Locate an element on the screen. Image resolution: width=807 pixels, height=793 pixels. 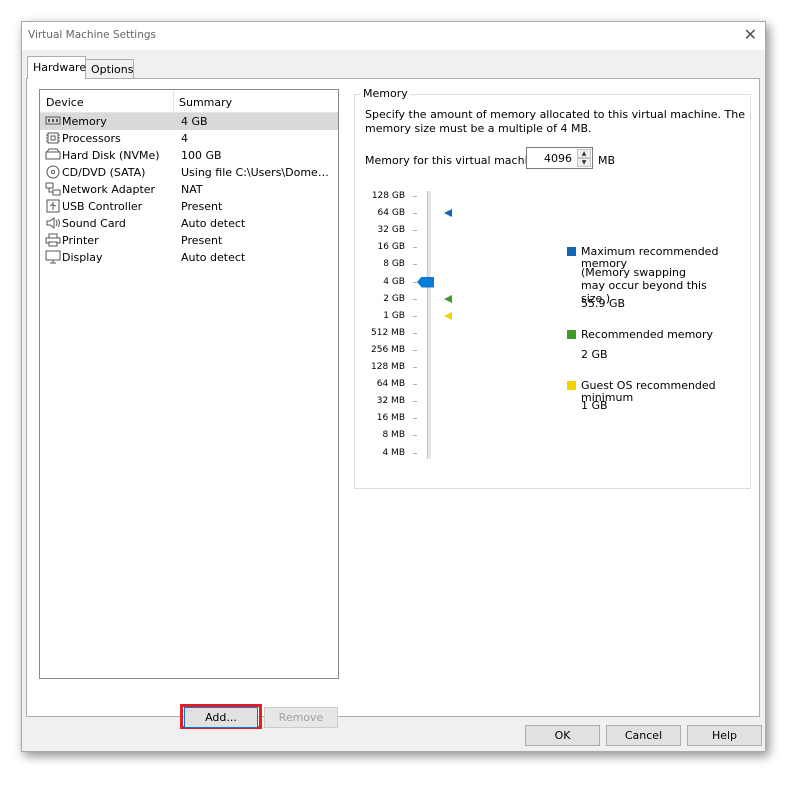
cancel-button: Cancel is located at coordinates (643, 735).